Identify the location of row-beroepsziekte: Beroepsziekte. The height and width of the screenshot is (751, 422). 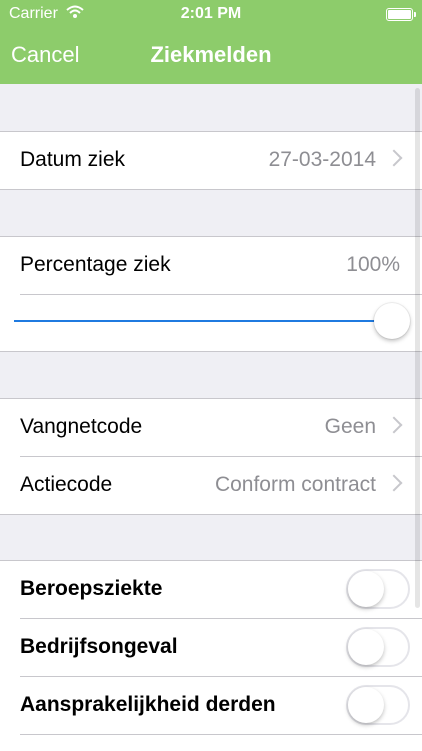
(211, 589).